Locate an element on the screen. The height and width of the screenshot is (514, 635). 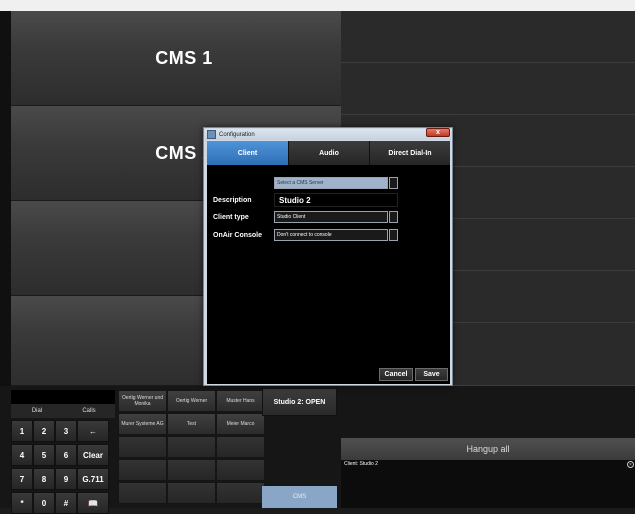
save-button: Save is located at coordinates (431, 374).